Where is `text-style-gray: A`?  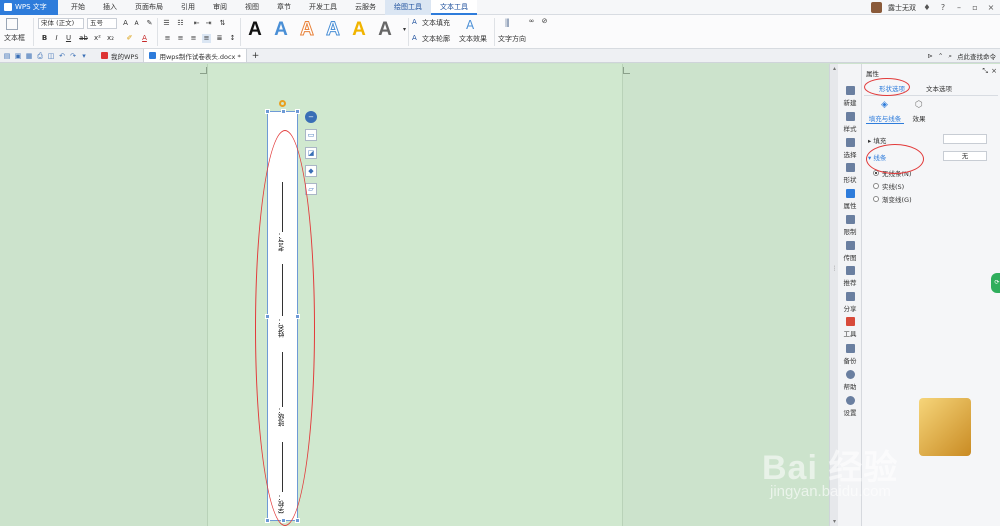
text-style-gray: A is located at coordinates (385, 30).